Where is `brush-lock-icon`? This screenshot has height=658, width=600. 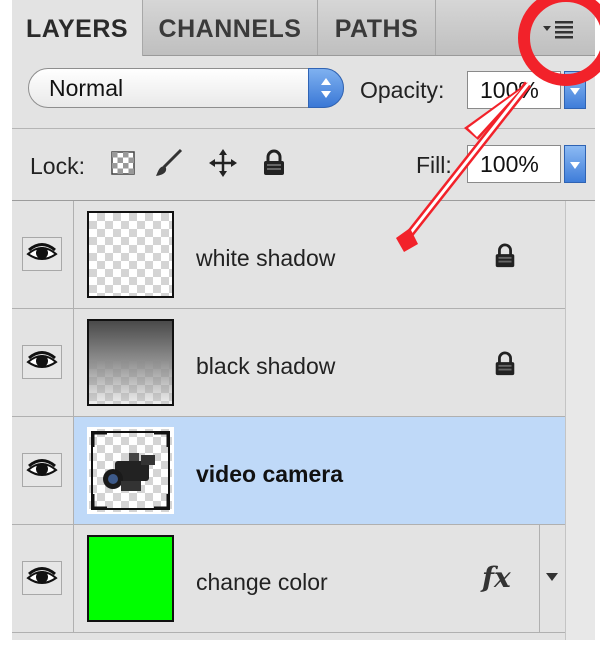 brush-lock-icon is located at coordinates (168, 163).